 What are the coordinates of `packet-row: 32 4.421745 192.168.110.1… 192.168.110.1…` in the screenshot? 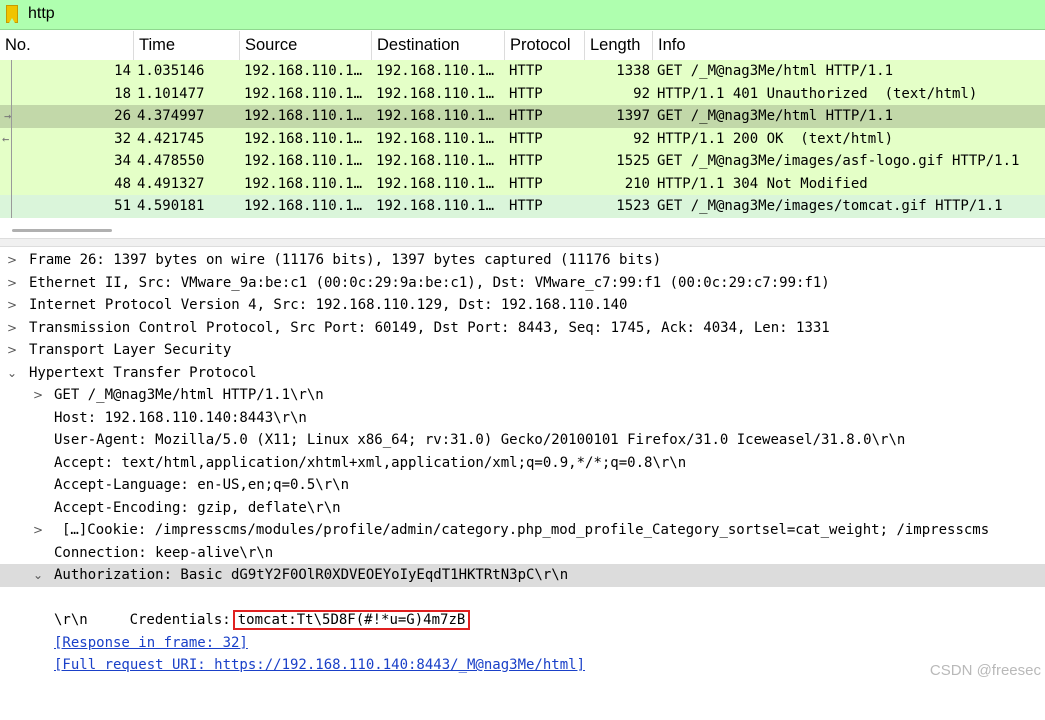 It's located at (522, 138).